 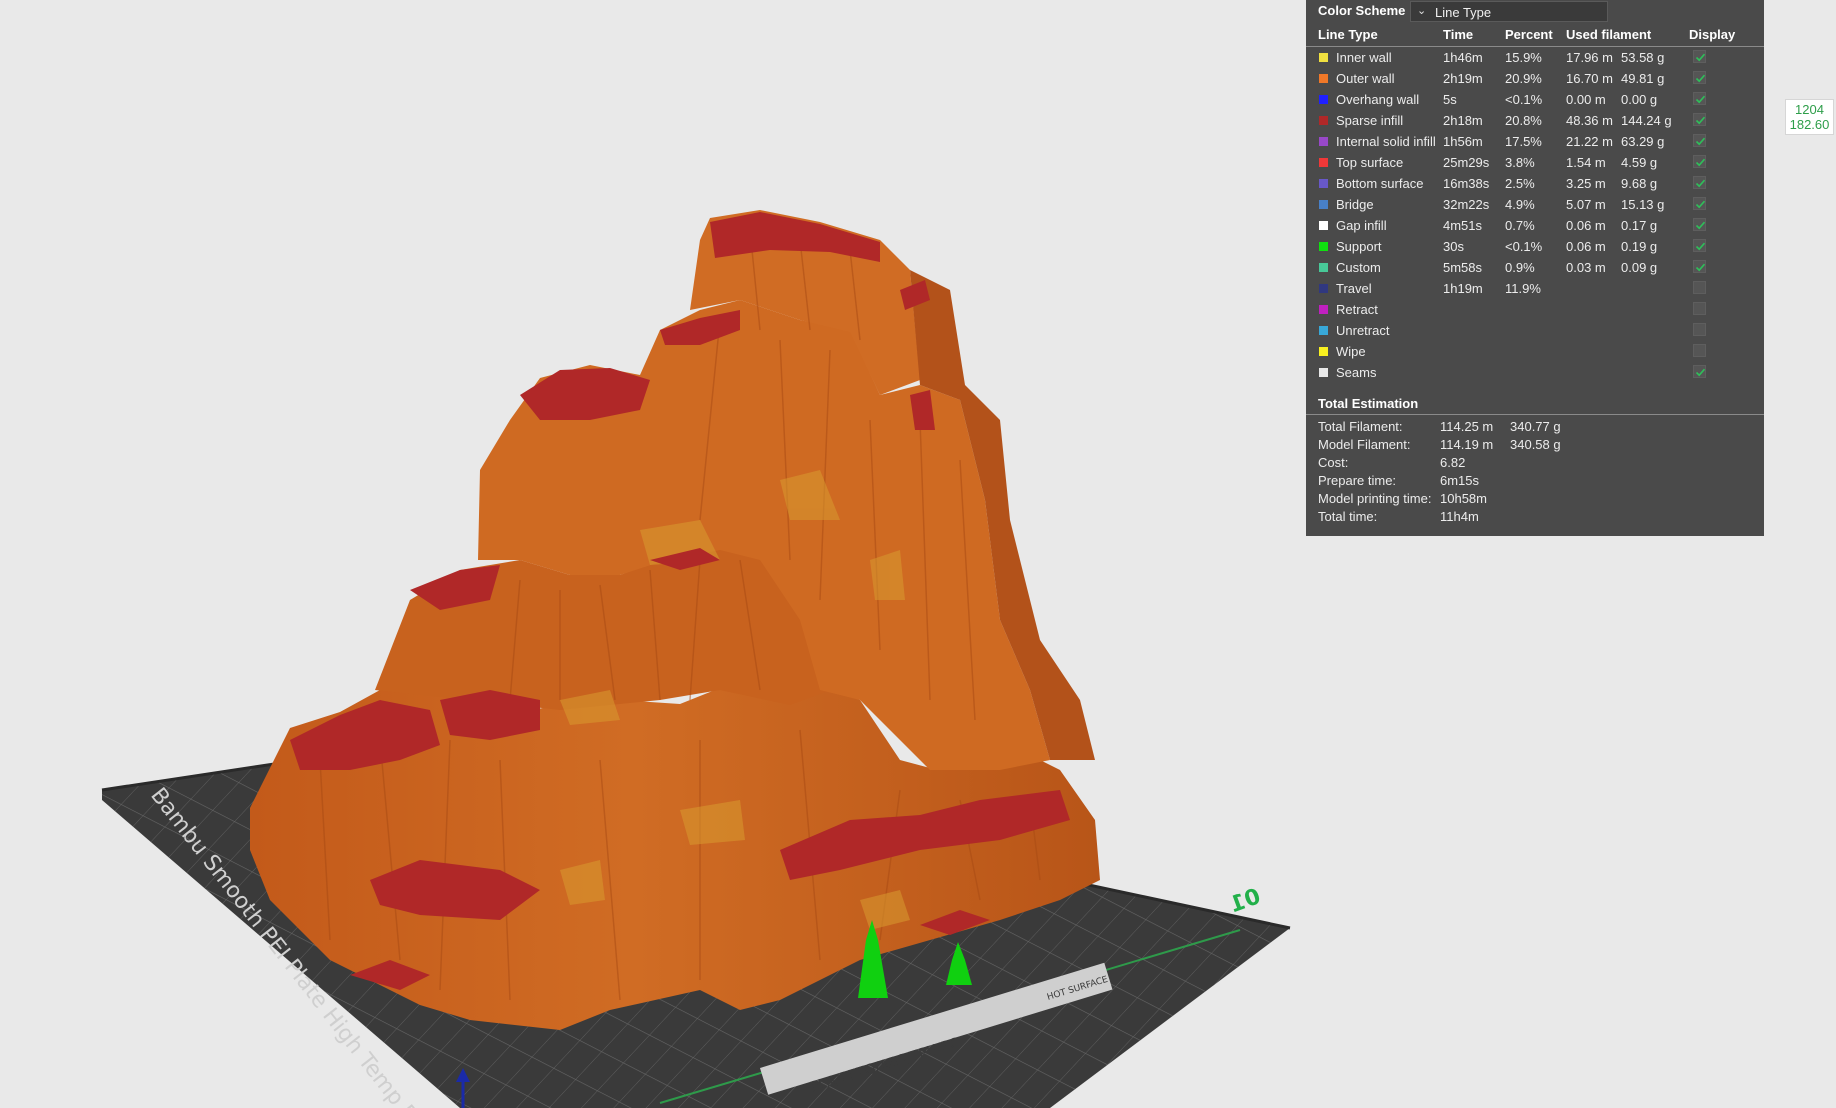 I want to click on line-type-name: Wipe, so click(x=1351, y=351).